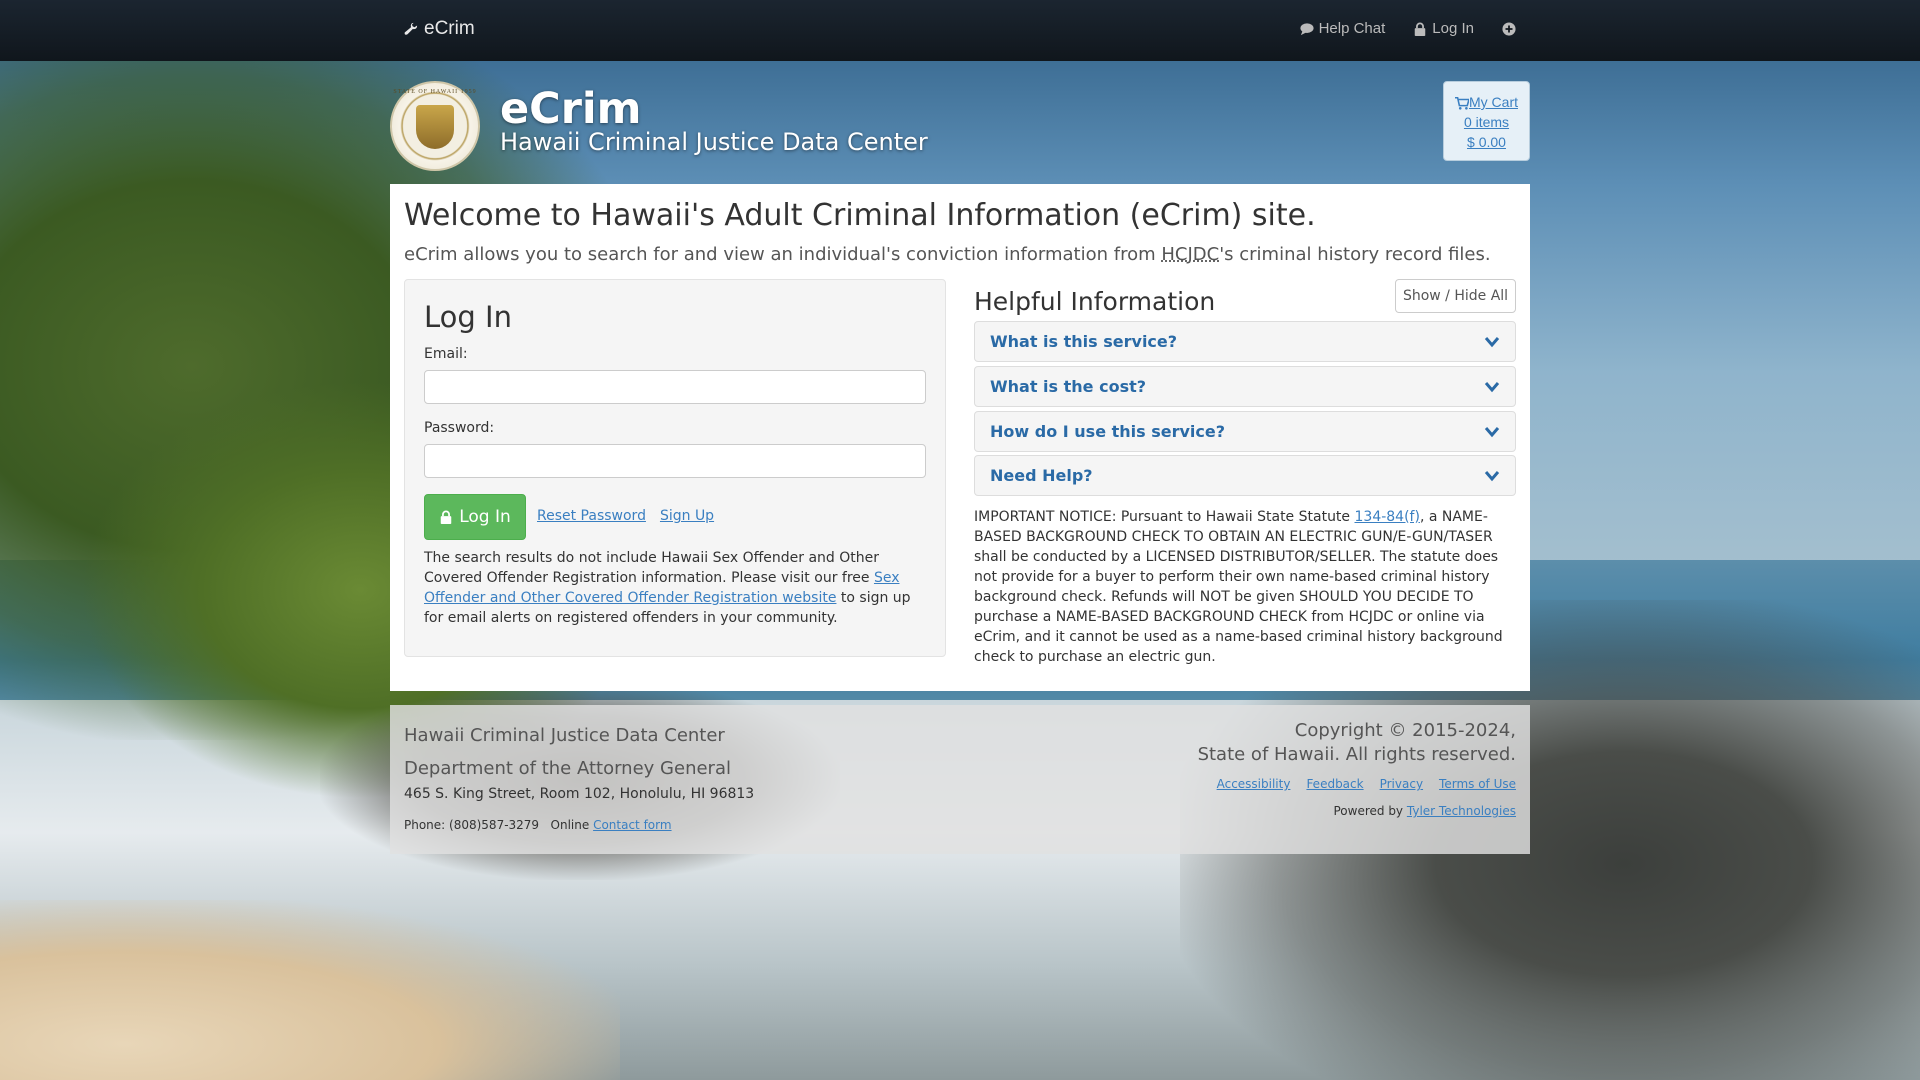 The width and height of the screenshot is (1920, 1080). I want to click on password-label: Password:, so click(459, 428).